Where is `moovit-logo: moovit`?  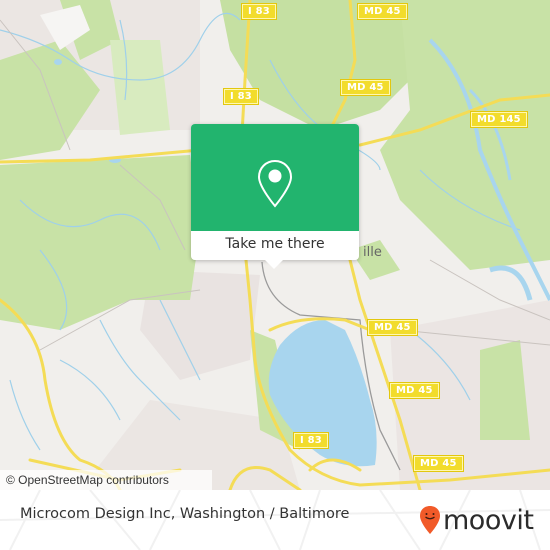 moovit-logo: moovit is located at coordinates (476, 520).